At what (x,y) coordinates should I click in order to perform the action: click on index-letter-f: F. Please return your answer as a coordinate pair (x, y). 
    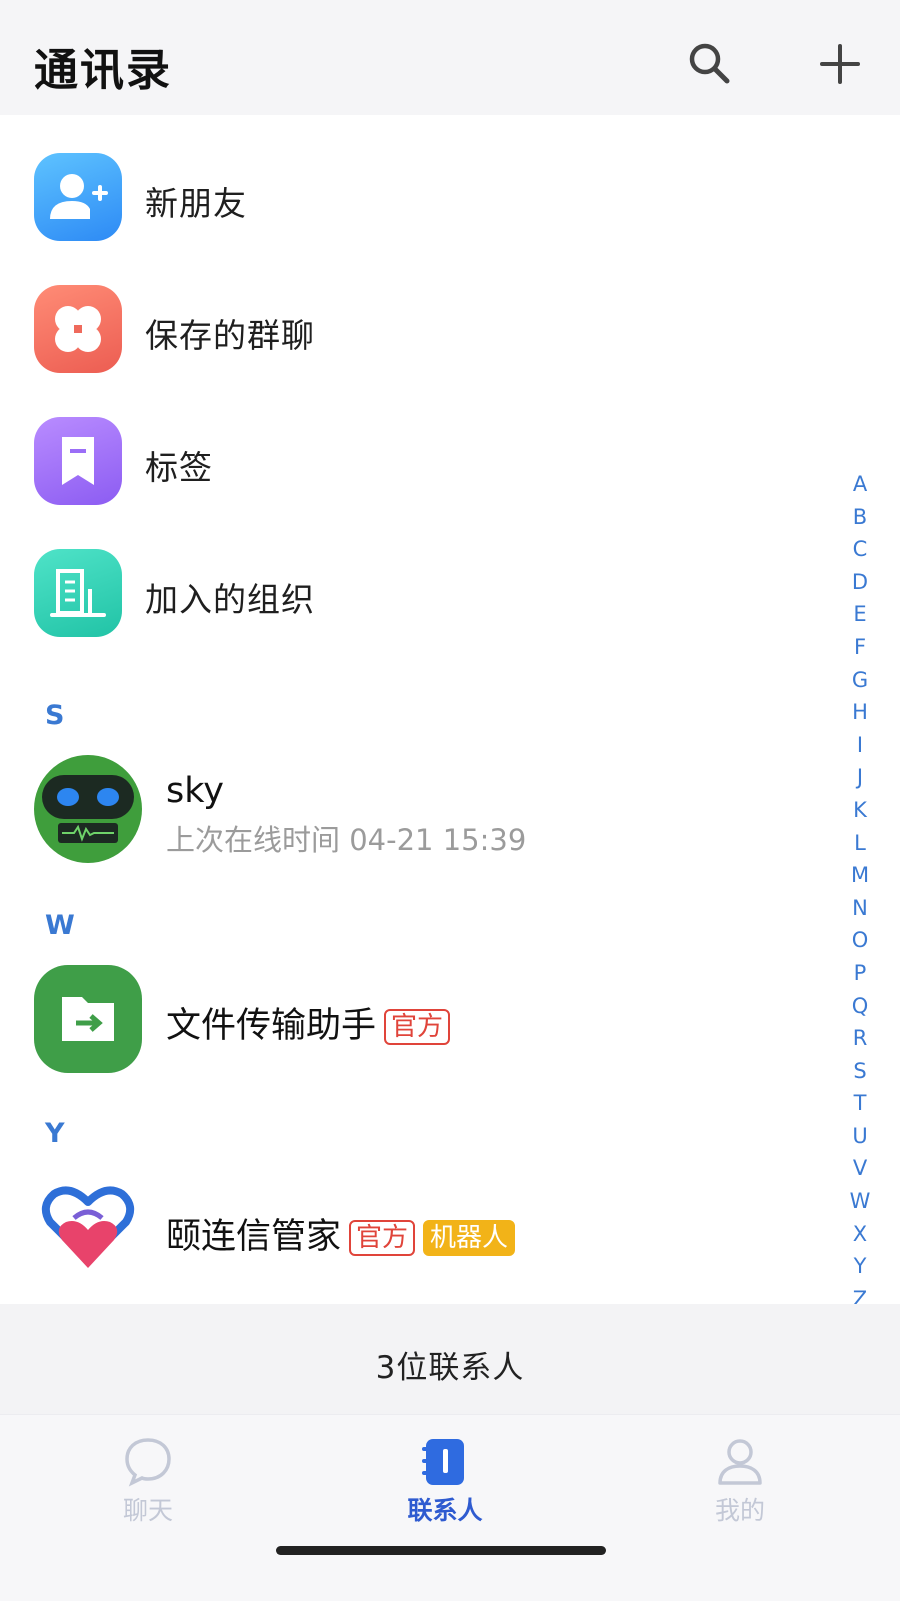
    Looking at the image, I should click on (860, 647).